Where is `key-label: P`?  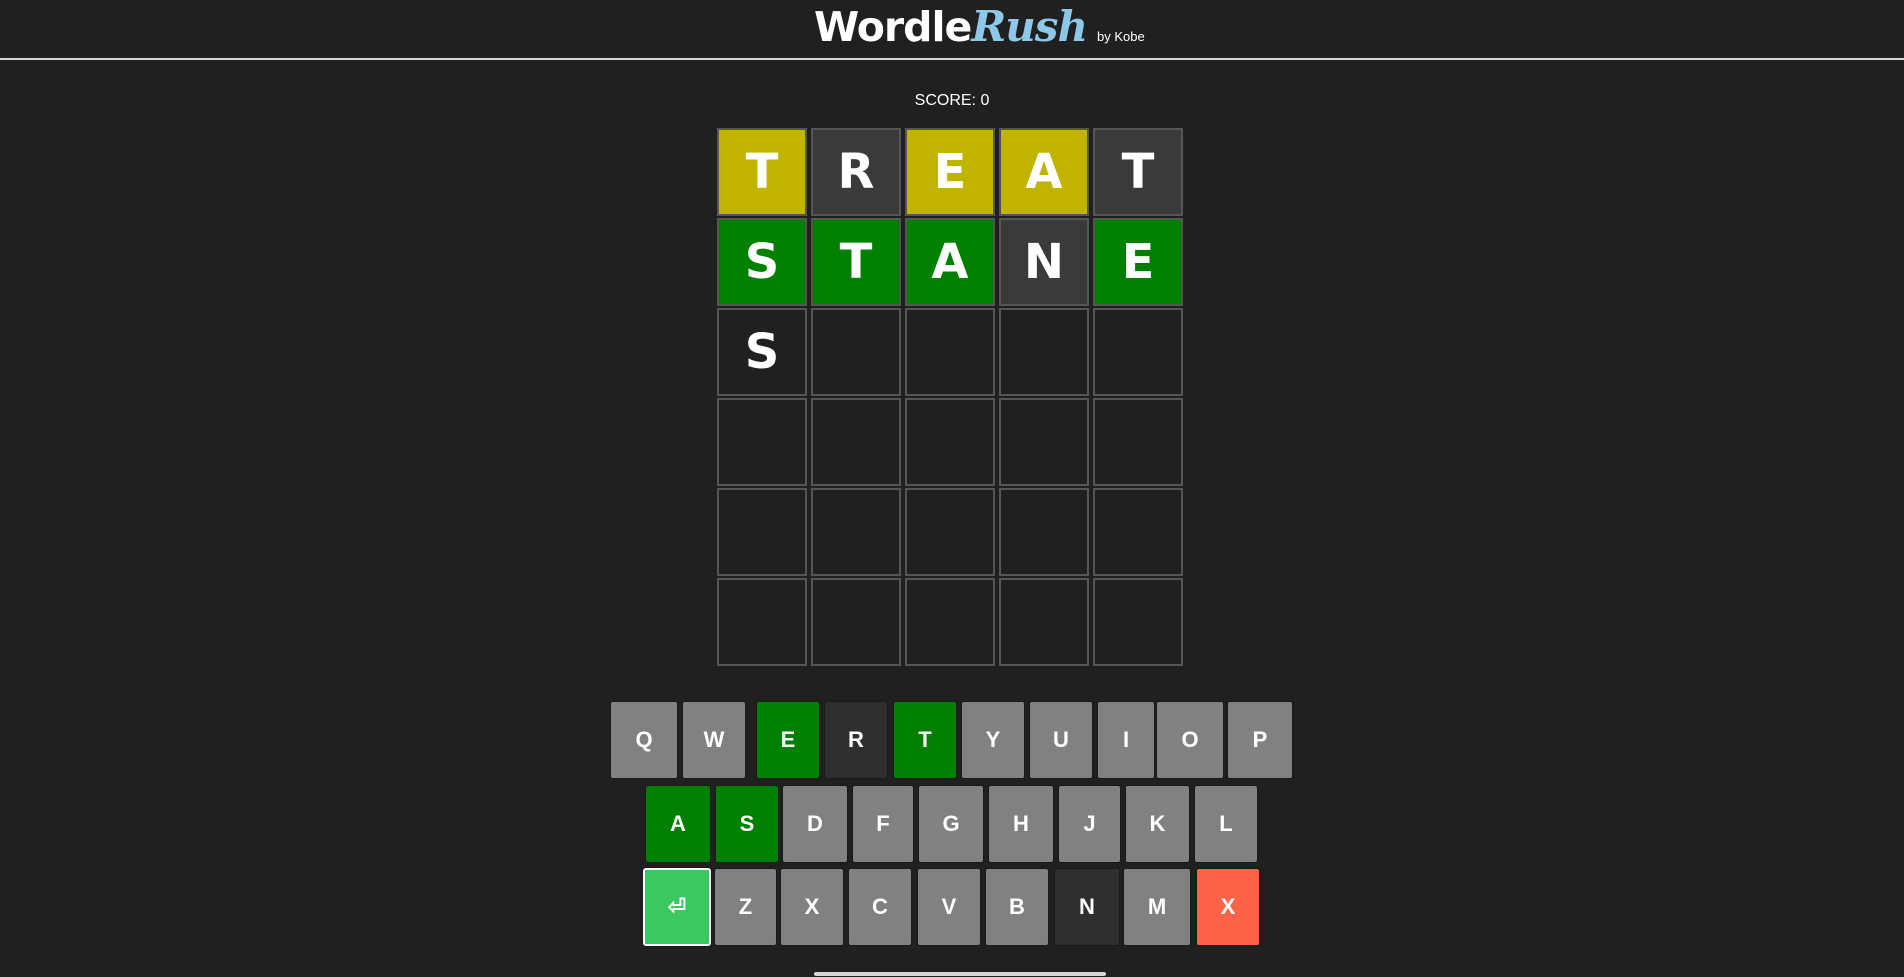 key-label: P is located at coordinates (1260, 739).